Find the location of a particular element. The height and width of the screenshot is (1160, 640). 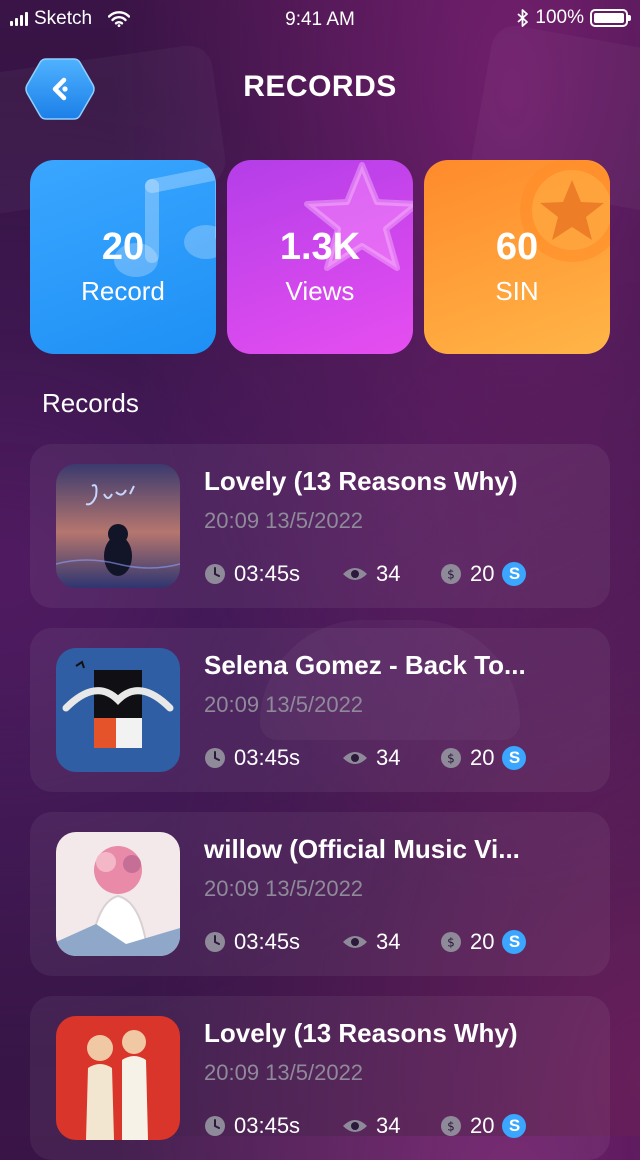

battery-icon is located at coordinates (610, 18).